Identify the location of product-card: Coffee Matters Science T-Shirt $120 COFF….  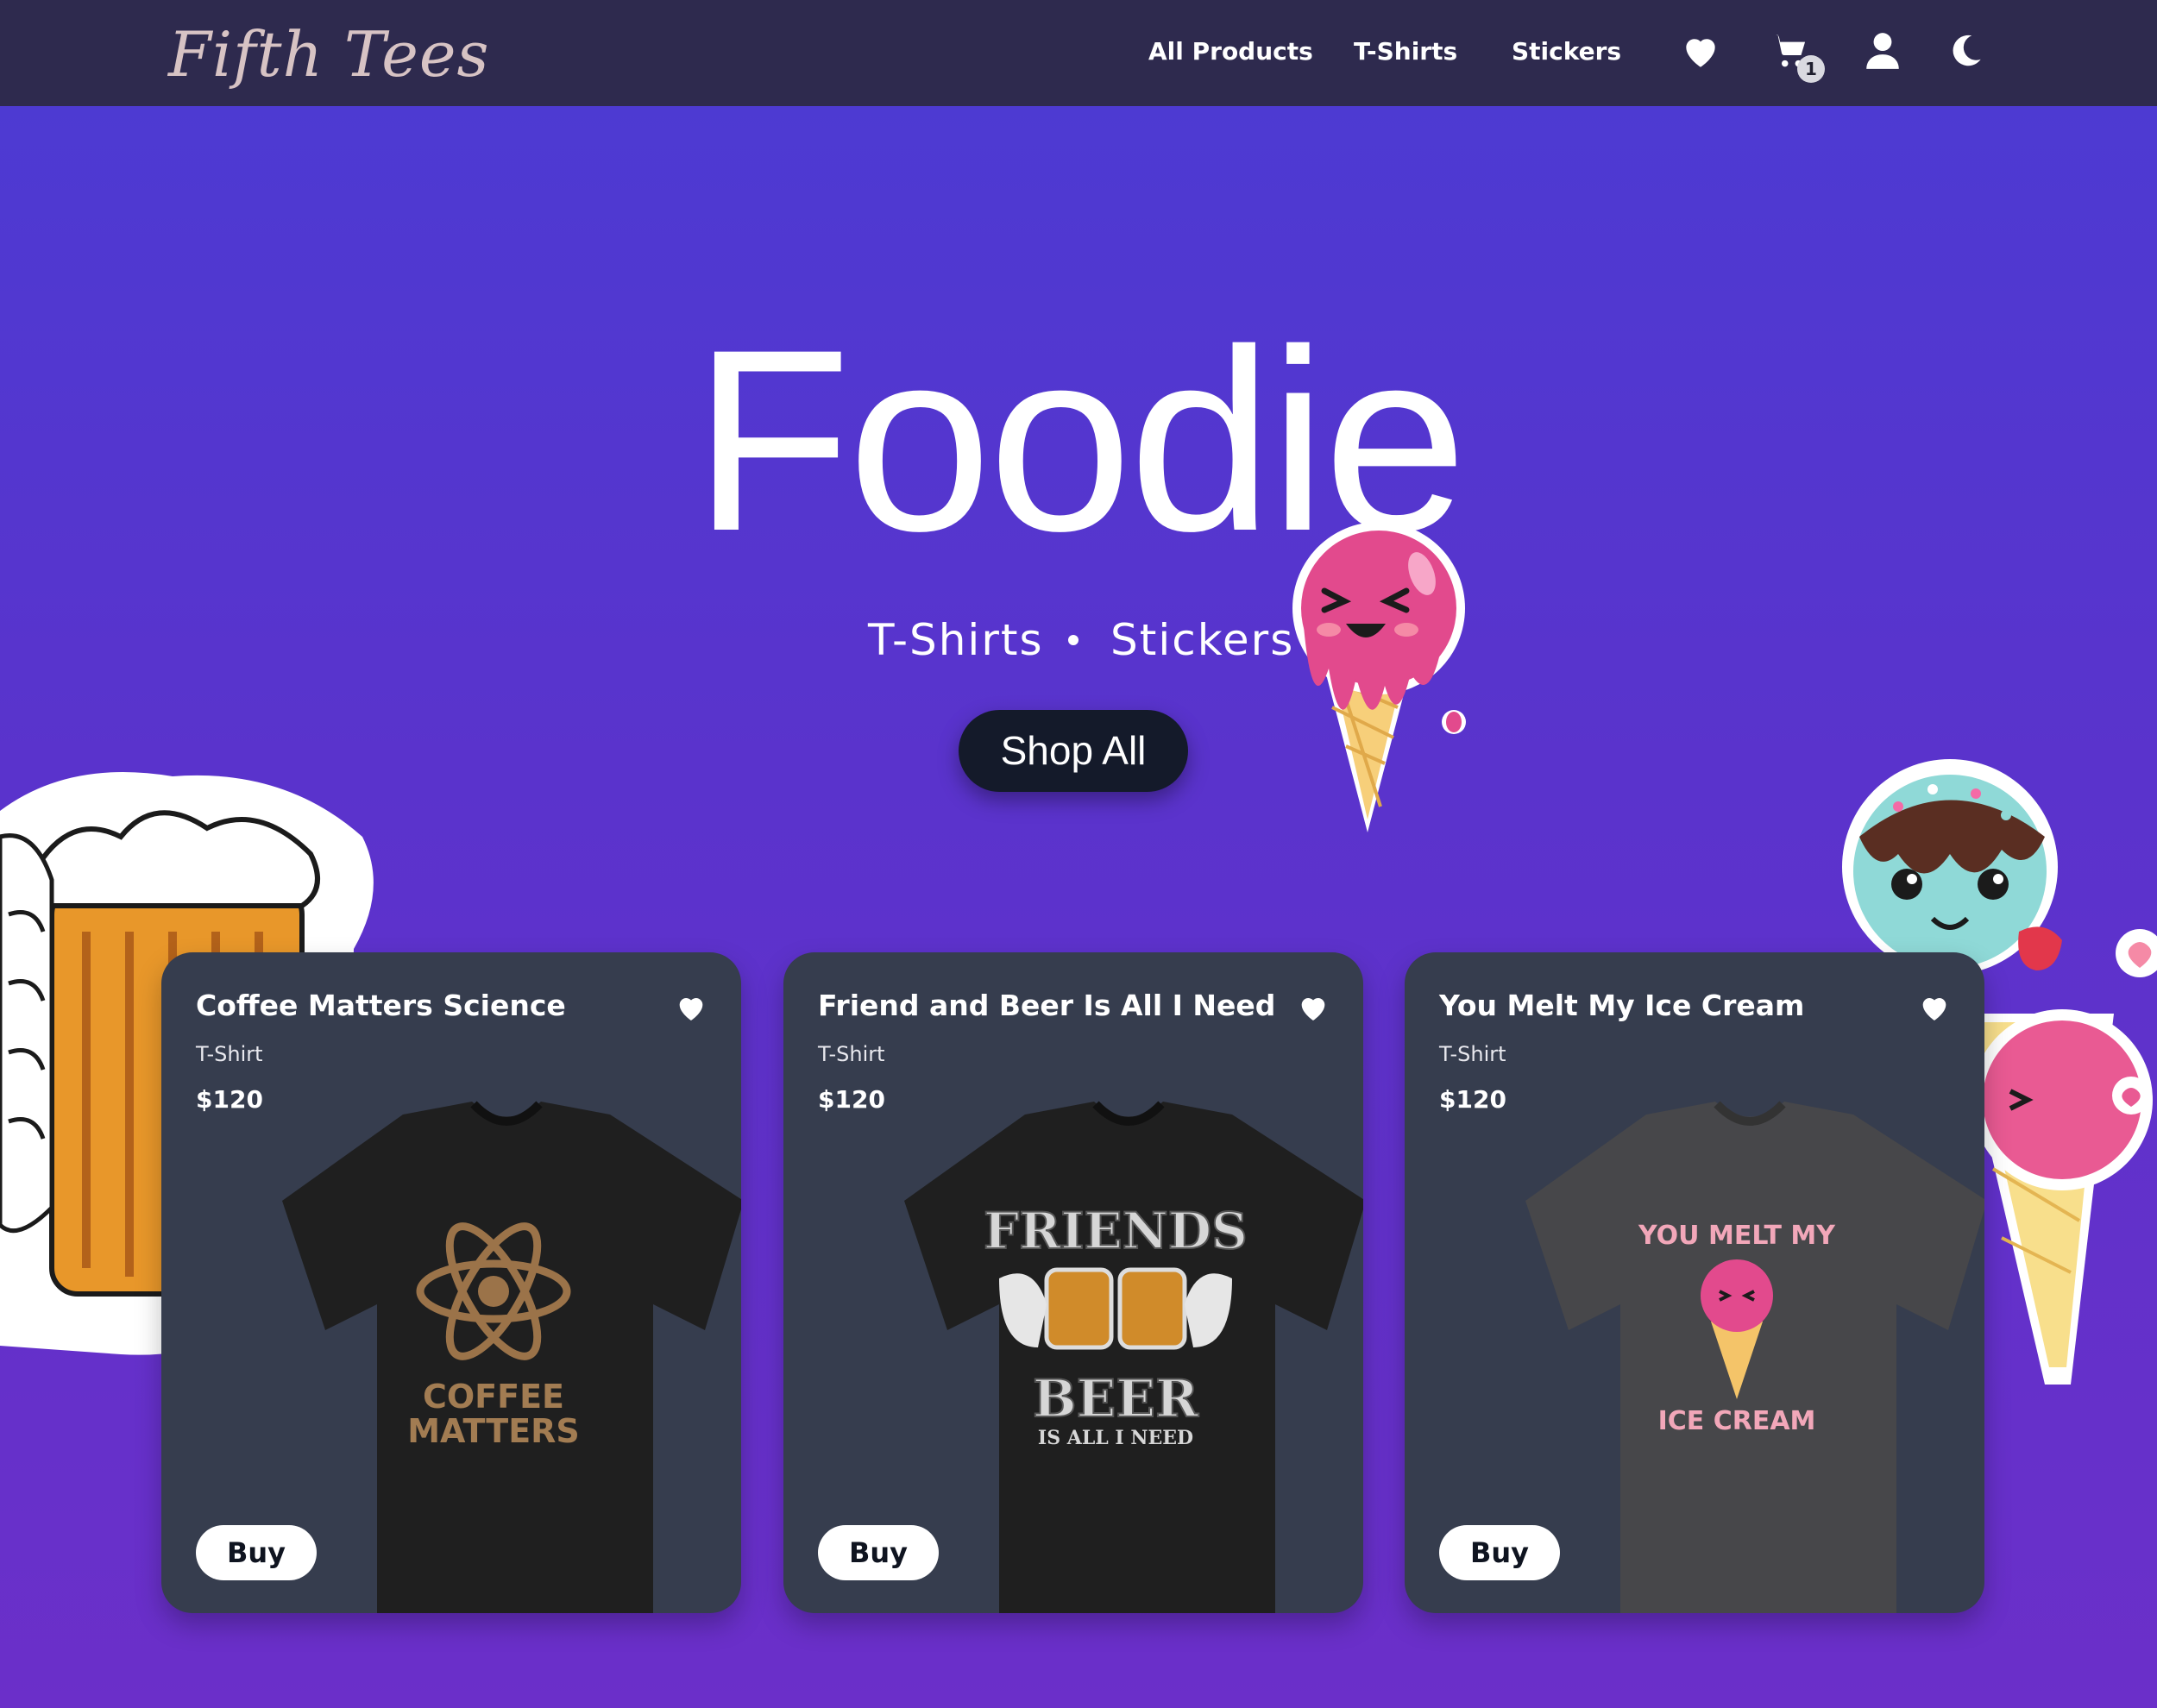
(451, 1282).